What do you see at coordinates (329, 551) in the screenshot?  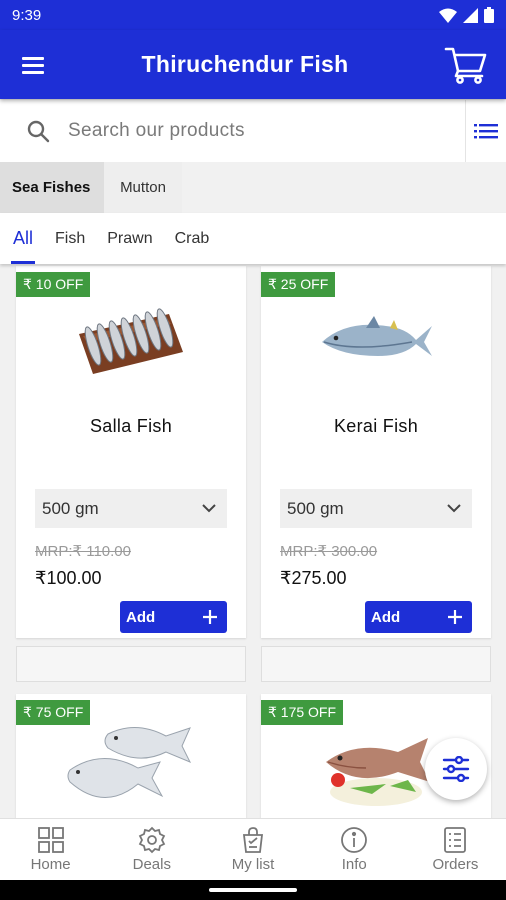 I see `mrp-price: MRP:₹ 300.00` at bounding box center [329, 551].